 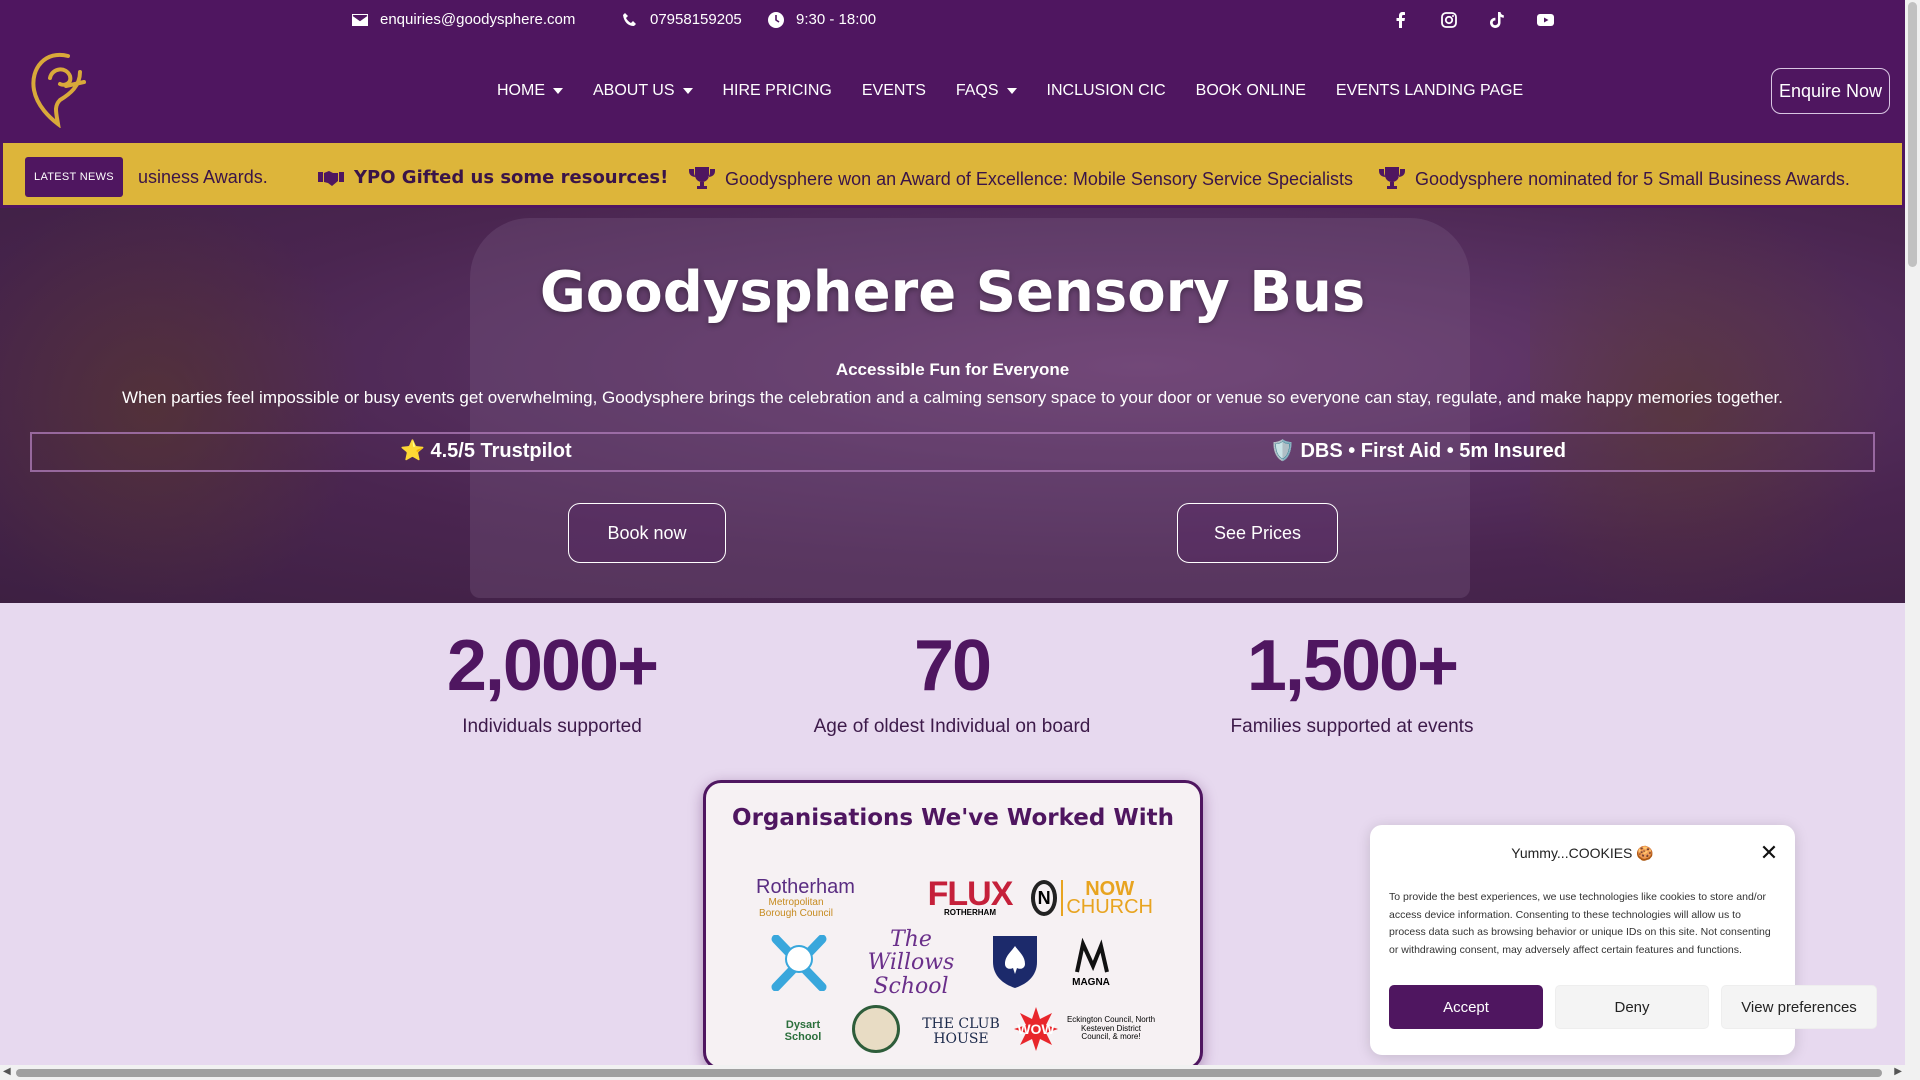 I want to click on horizontal-scrollbar: ◀ ▶, so click(x=952, y=1072).